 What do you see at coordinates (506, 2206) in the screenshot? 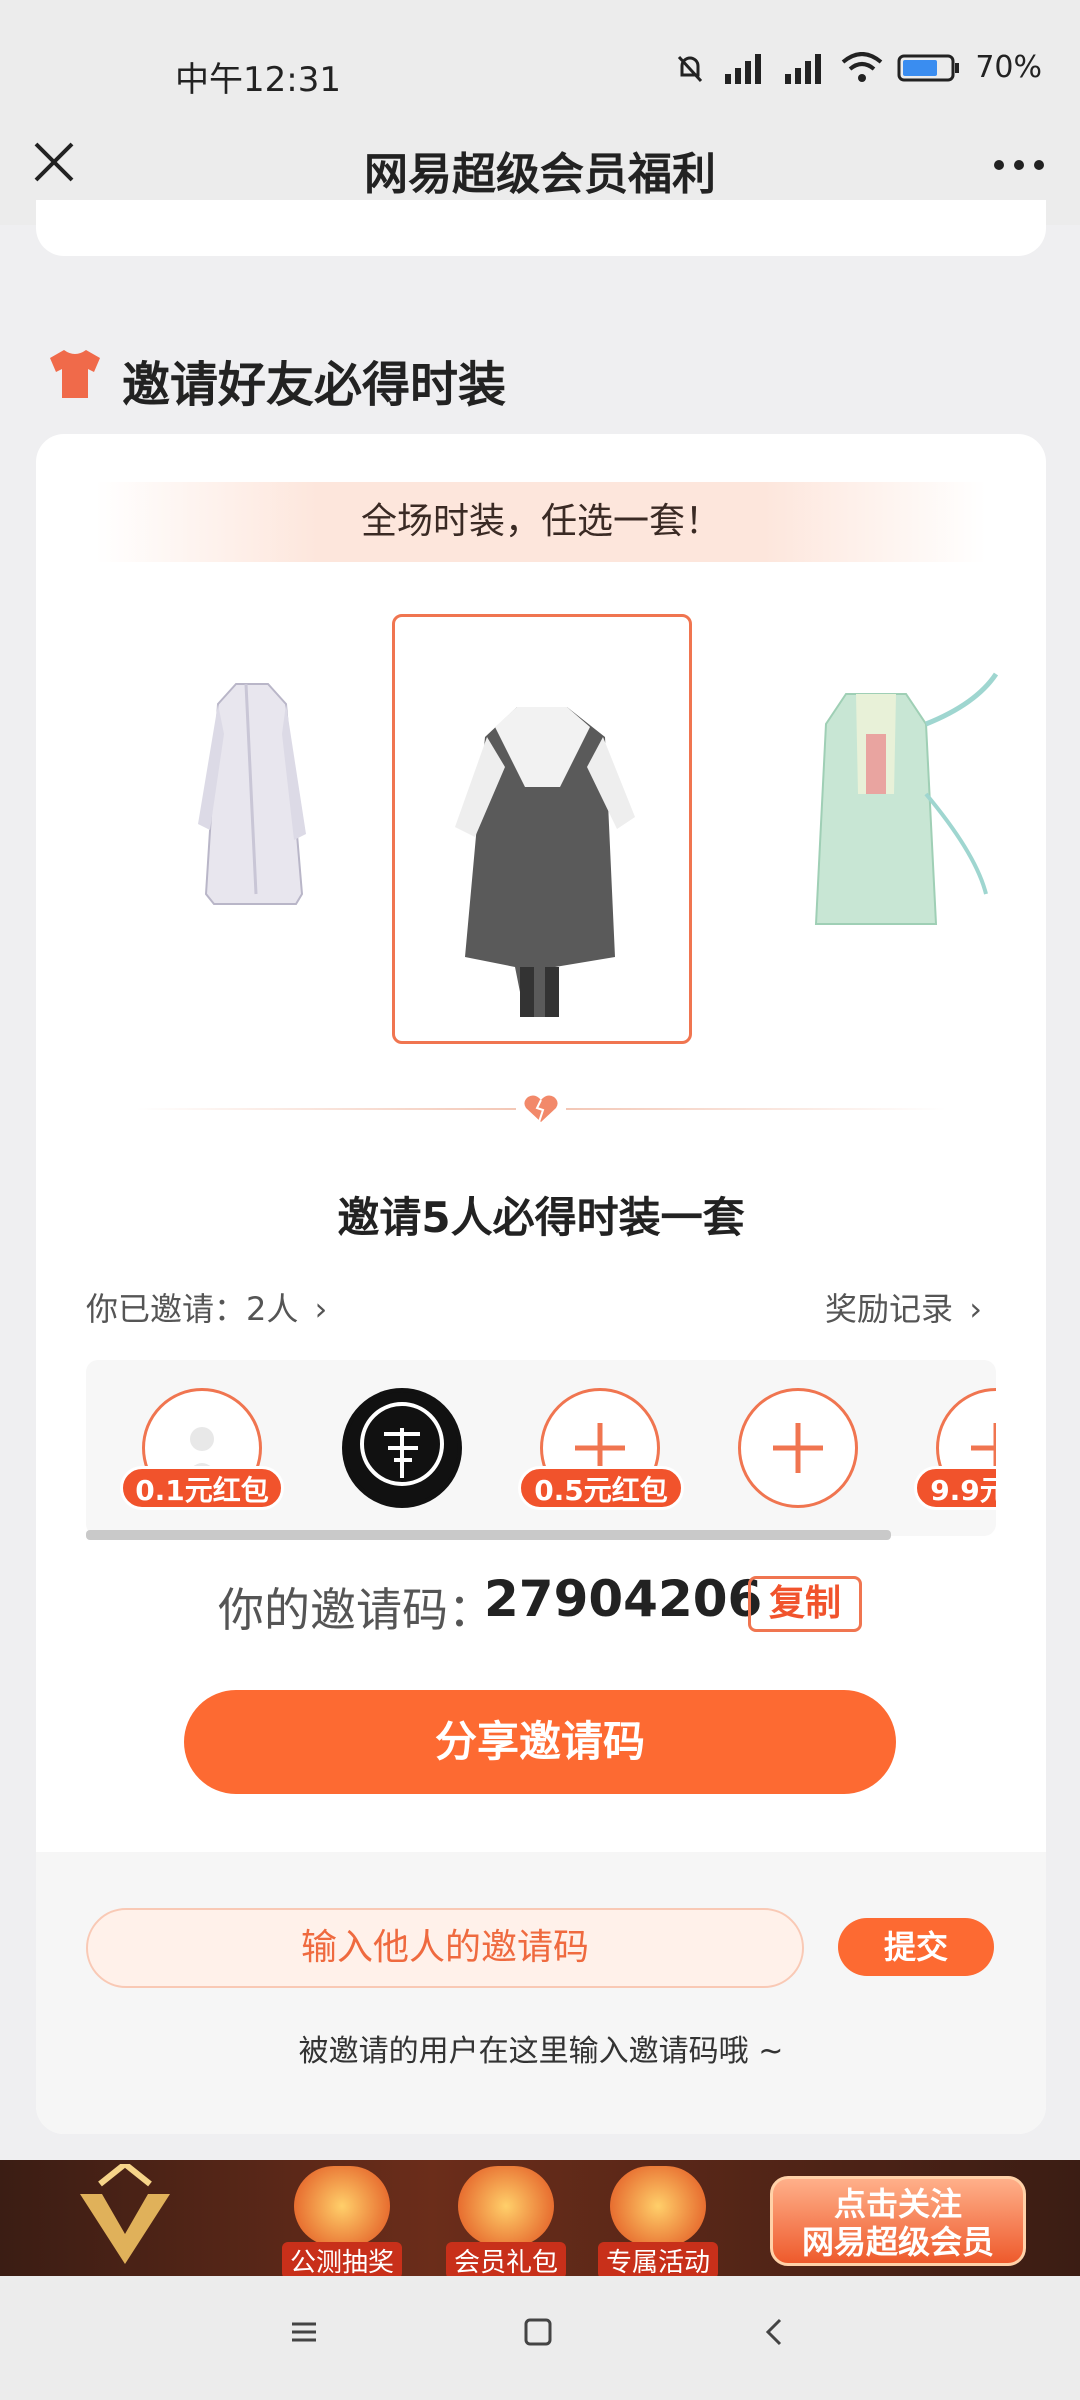
I see `gift-icon` at bounding box center [506, 2206].